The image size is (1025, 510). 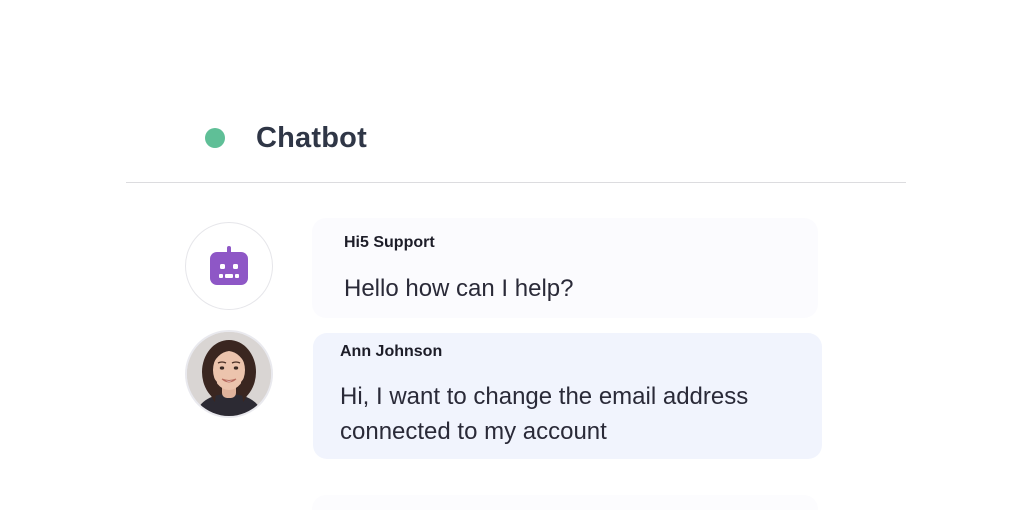 I want to click on chat-header: Chatbot, so click(x=286, y=138).